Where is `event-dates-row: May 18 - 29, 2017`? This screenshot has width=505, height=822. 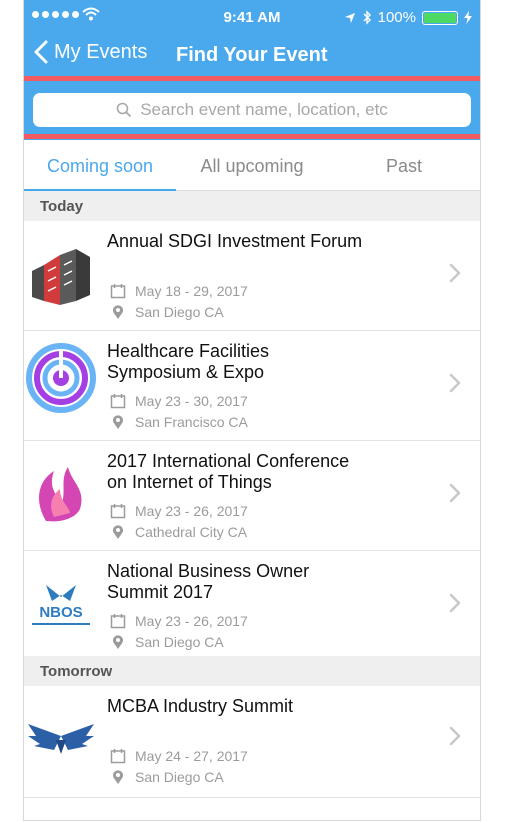
event-dates-row: May 18 - 29, 2017 is located at coordinates (179, 291).